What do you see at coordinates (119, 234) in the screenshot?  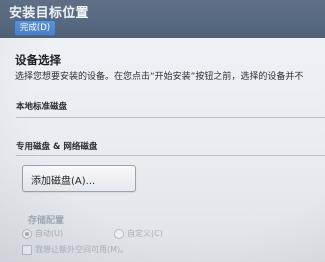 I see `custom-radio` at bounding box center [119, 234].